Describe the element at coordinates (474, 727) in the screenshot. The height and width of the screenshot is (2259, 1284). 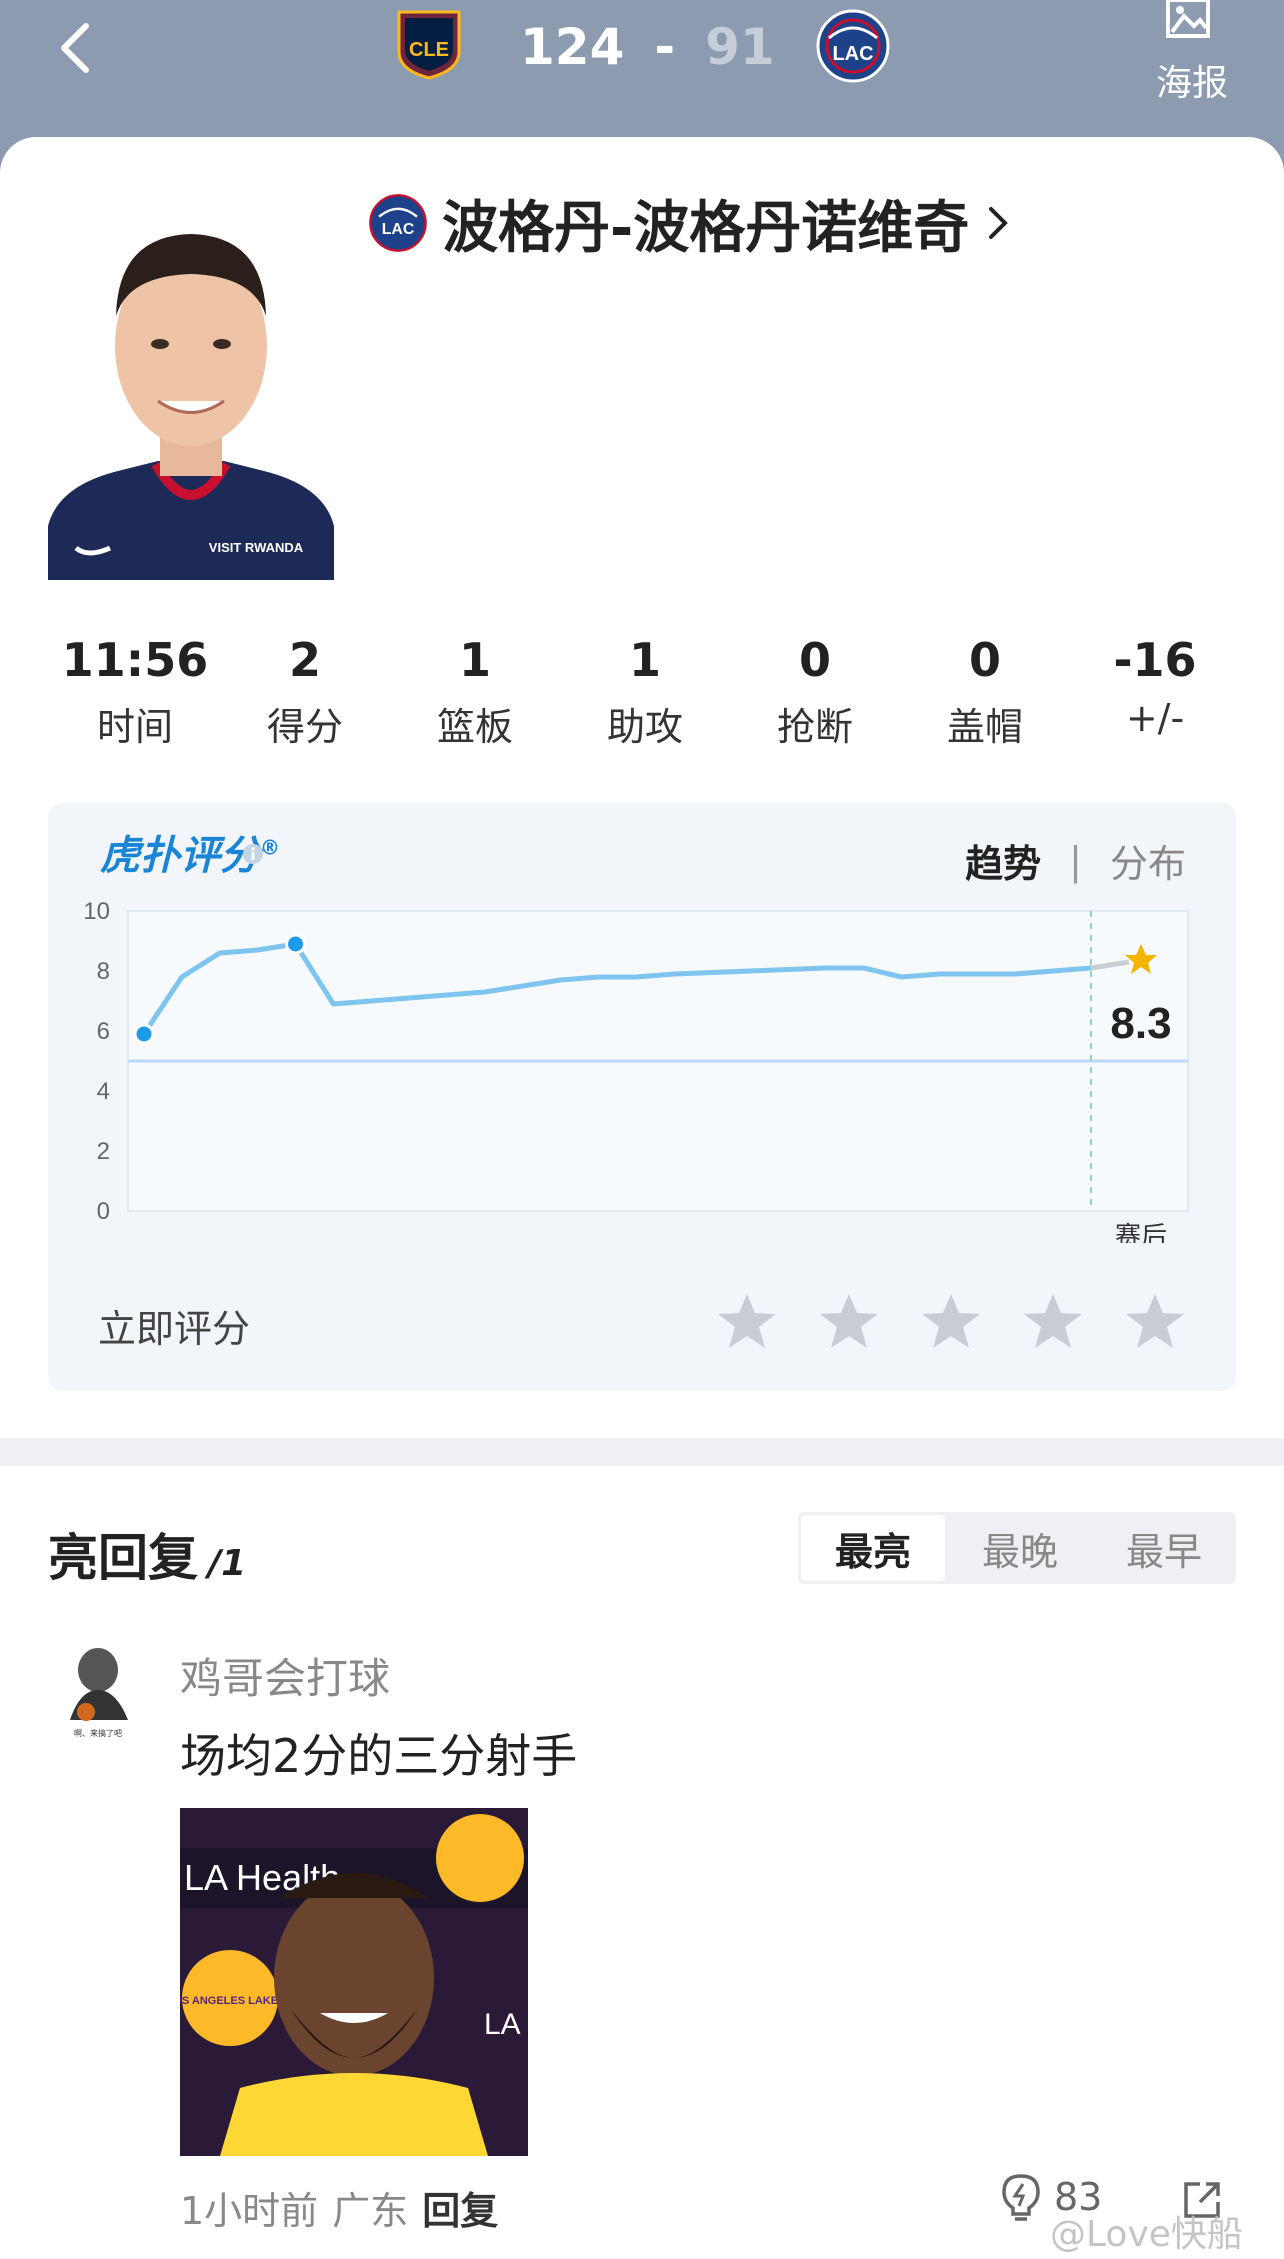
I see `stat-label: 篮板` at that location.